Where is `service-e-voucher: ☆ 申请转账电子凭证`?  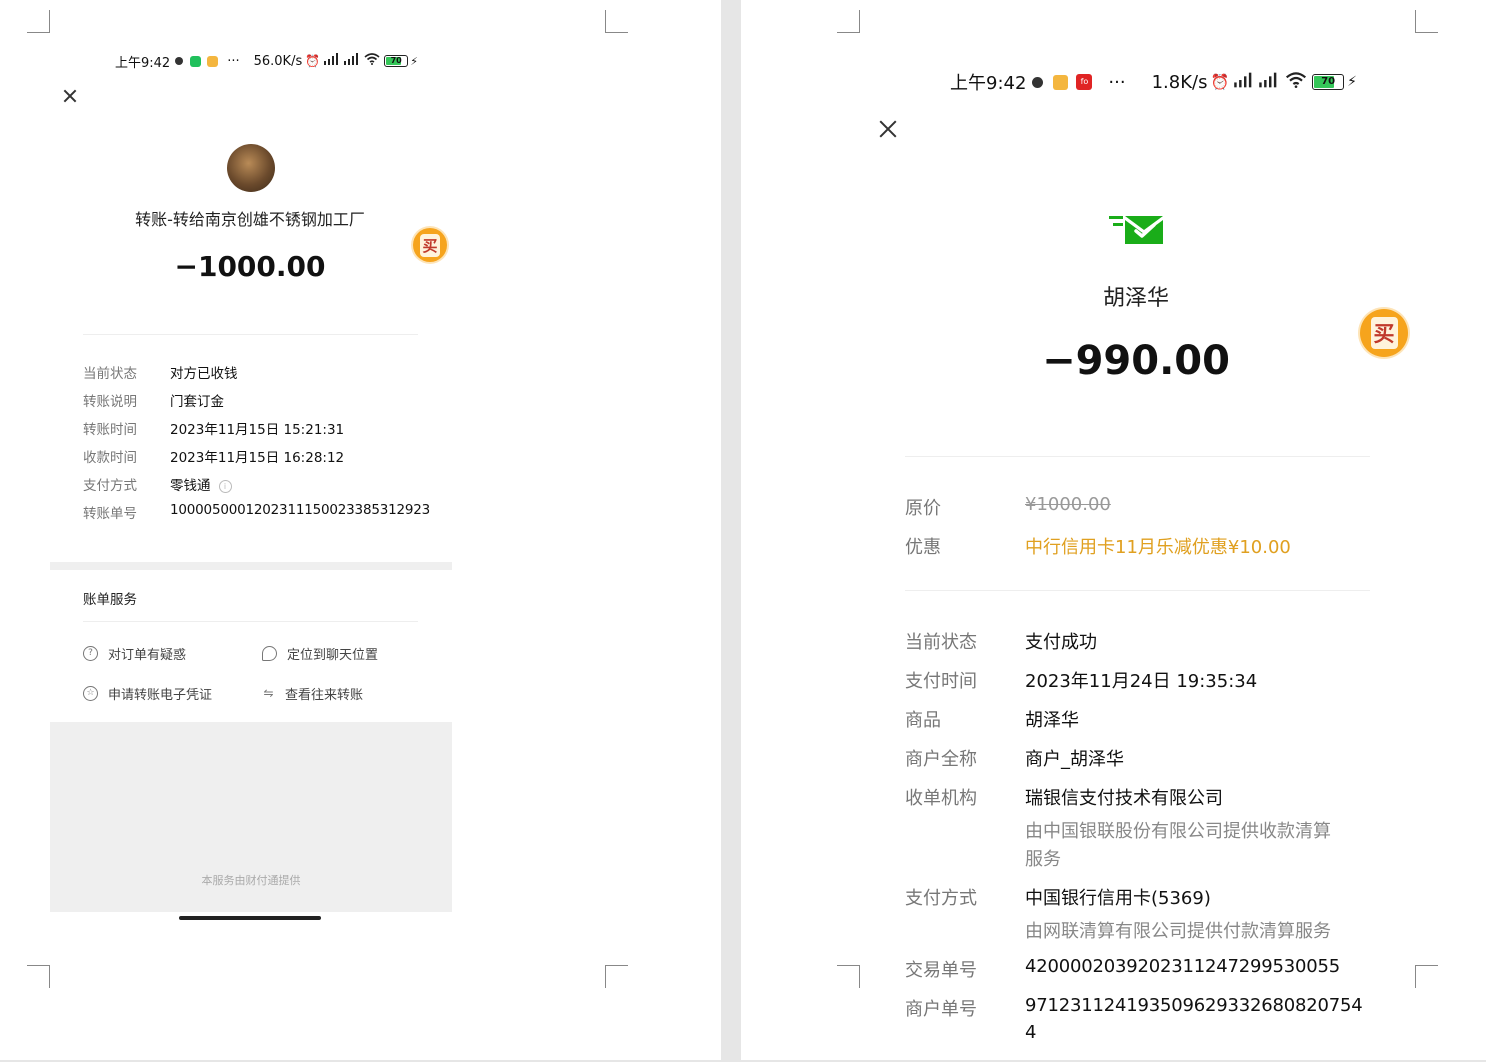 service-e-voucher: ☆ 申请转账电子凭证 is located at coordinates (147, 693).